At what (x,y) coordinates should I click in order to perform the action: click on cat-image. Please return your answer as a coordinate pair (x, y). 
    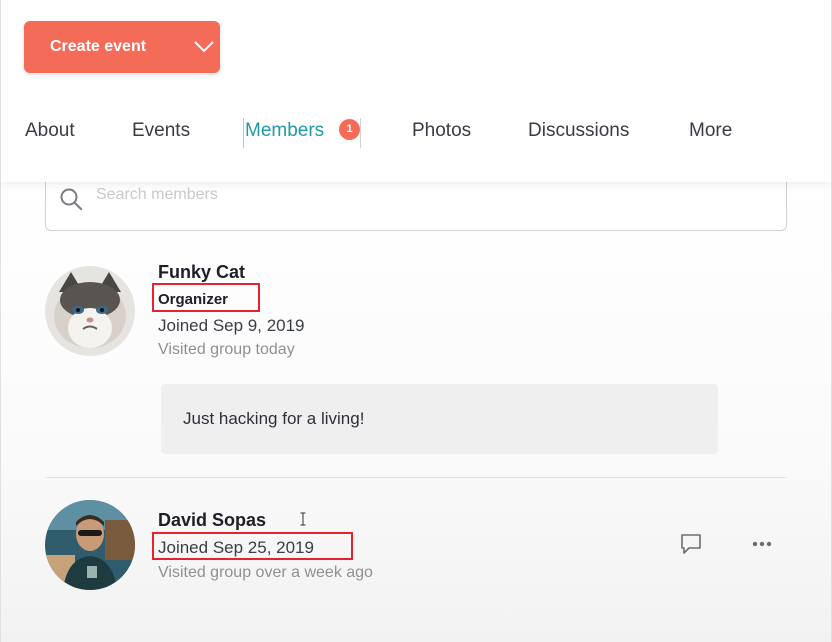
    Looking at the image, I should click on (90, 311).